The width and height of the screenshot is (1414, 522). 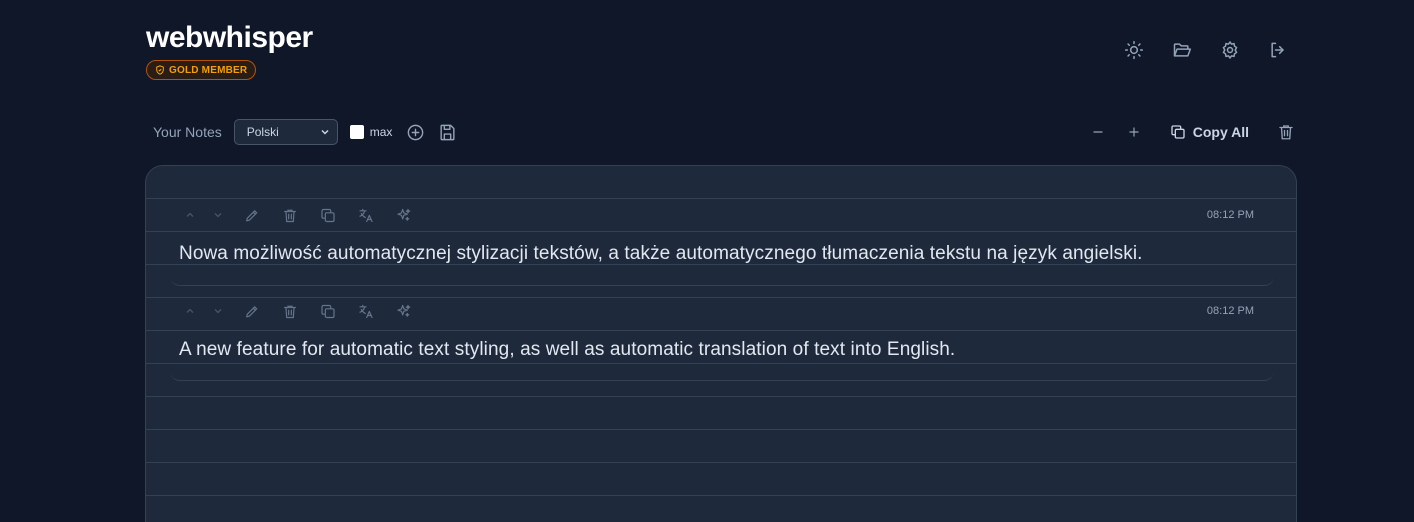 I want to click on app-title: webwhisper, so click(x=229, y=37).